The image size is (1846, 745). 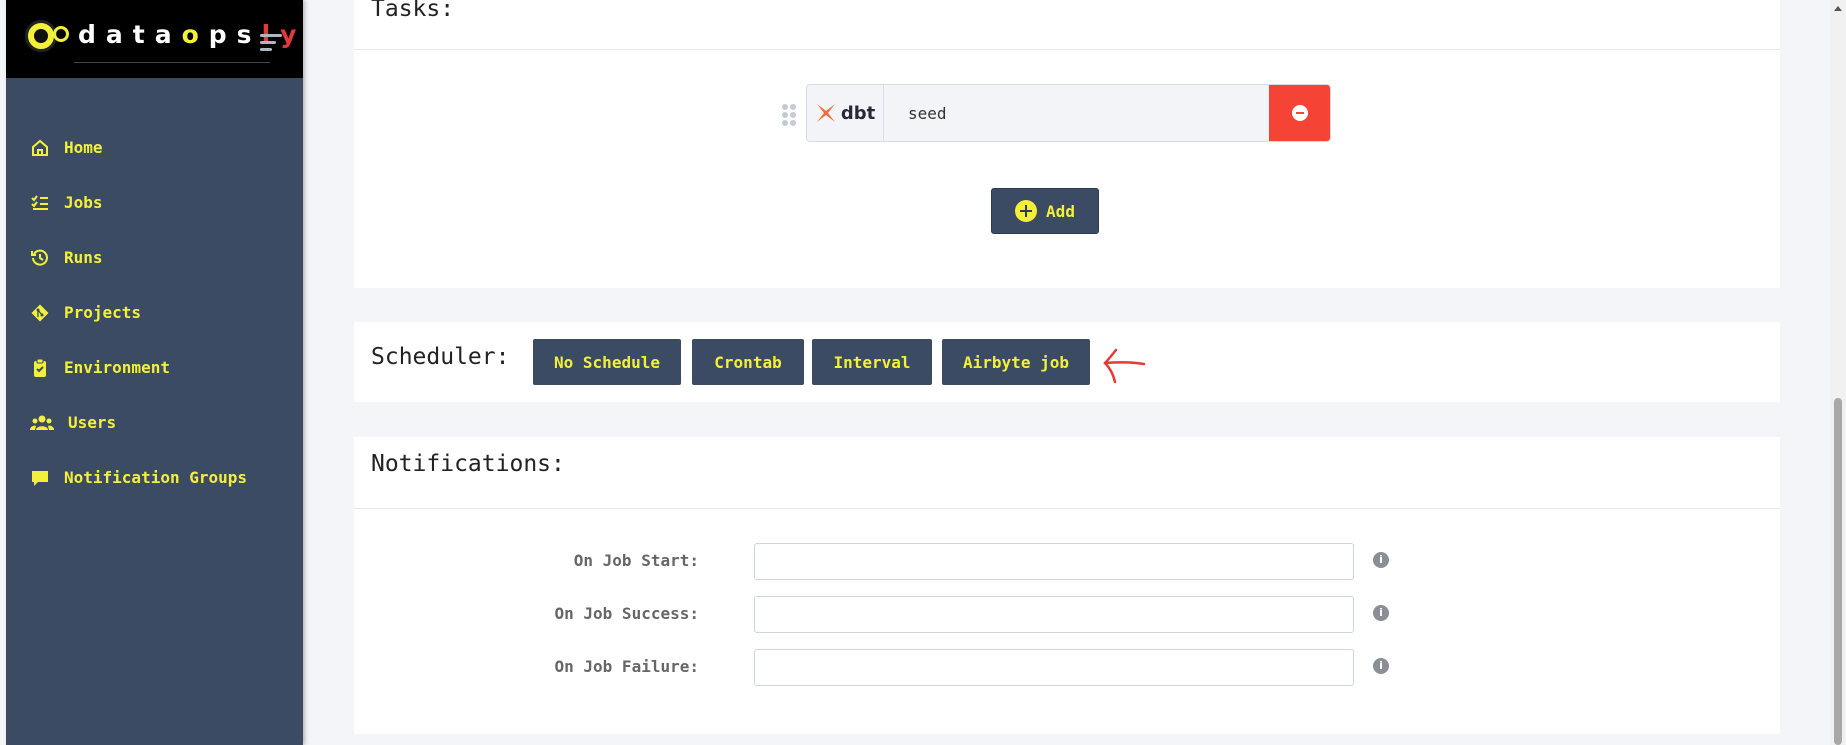 I want to click on sidebar-item-label: Notification Groups, so click(x=156, y=477).